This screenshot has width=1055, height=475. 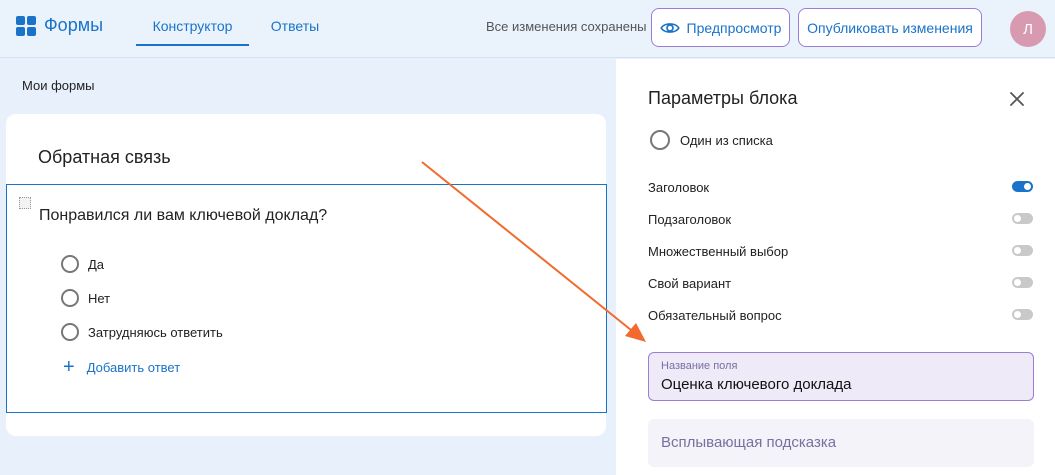 I want to click on option-label: Да, so click(x=96, y=264).